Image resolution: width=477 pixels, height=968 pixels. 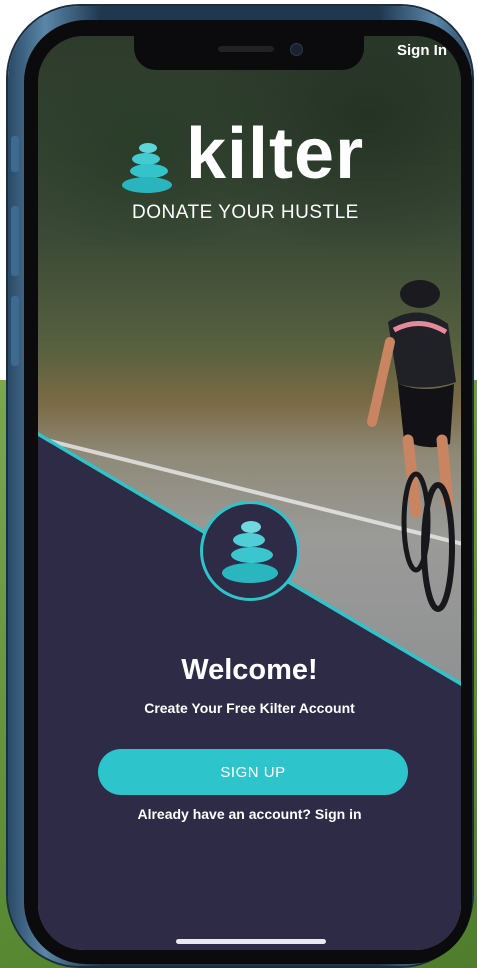 I want to click on sign-in-link: Already have an account? Sign in, so click(x=249, y=814).